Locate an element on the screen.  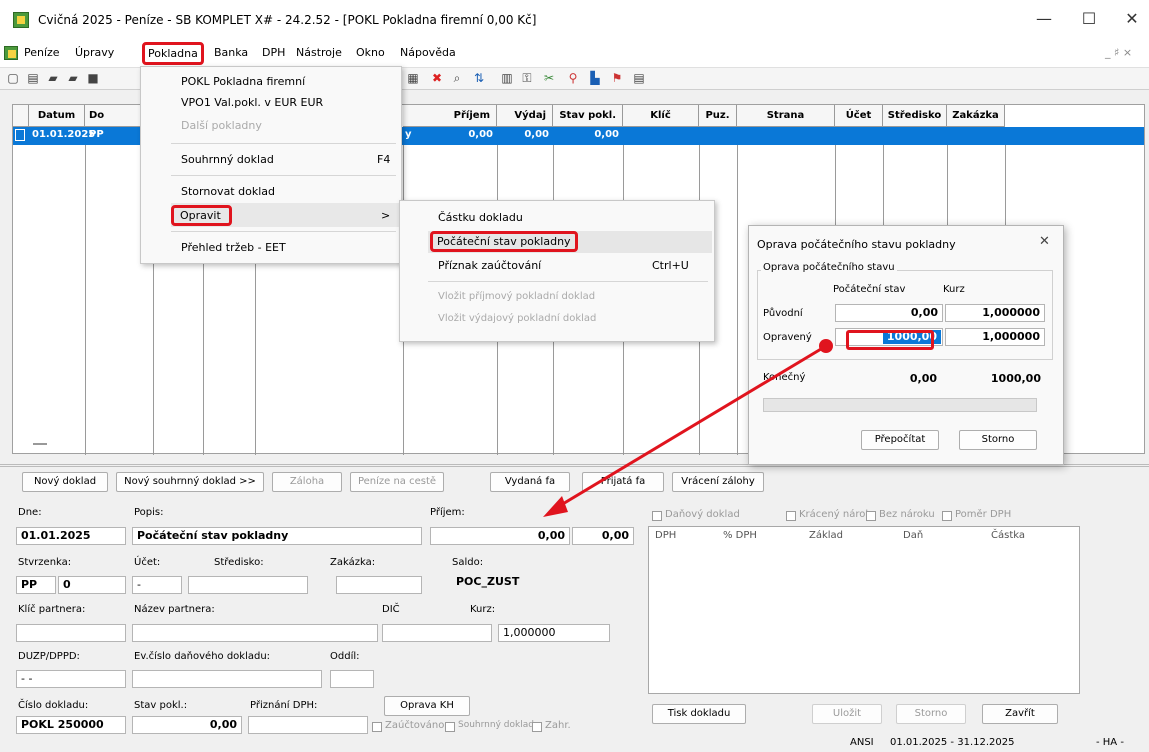
annotation-highlight-box is located at coordinates (890, 340).